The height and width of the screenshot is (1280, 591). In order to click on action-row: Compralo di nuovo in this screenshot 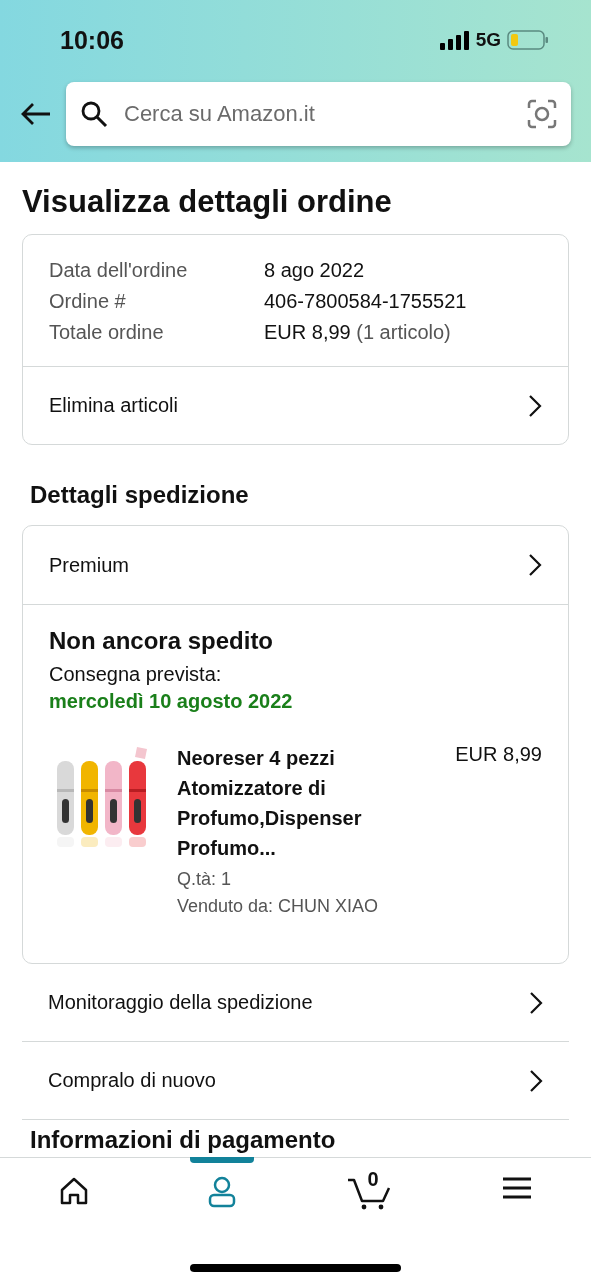, I will do `click(295, 1081)`.